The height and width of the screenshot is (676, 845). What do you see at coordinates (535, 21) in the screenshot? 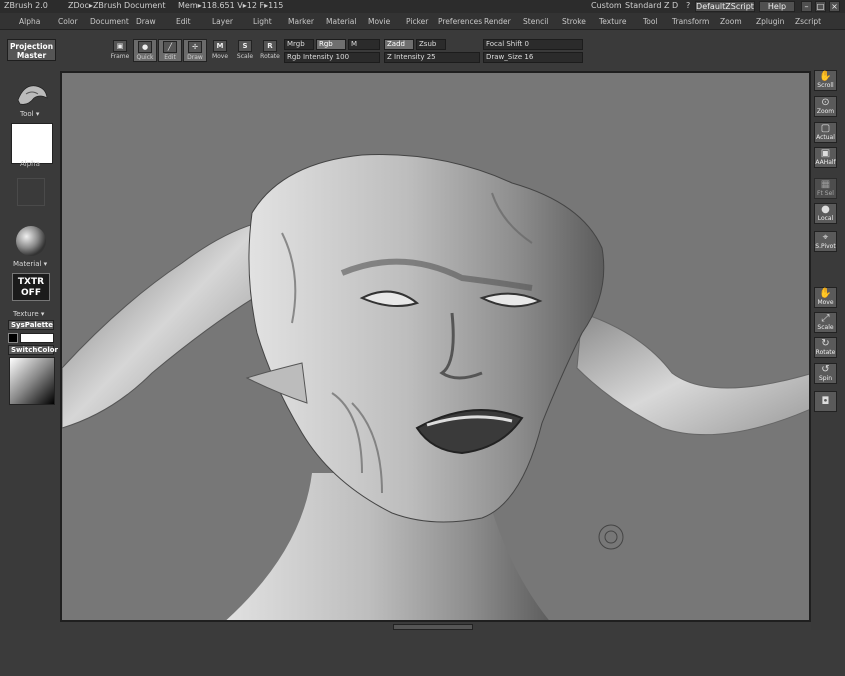
I see `menu-stencil: Stencil` at bounding box center [535, 21].